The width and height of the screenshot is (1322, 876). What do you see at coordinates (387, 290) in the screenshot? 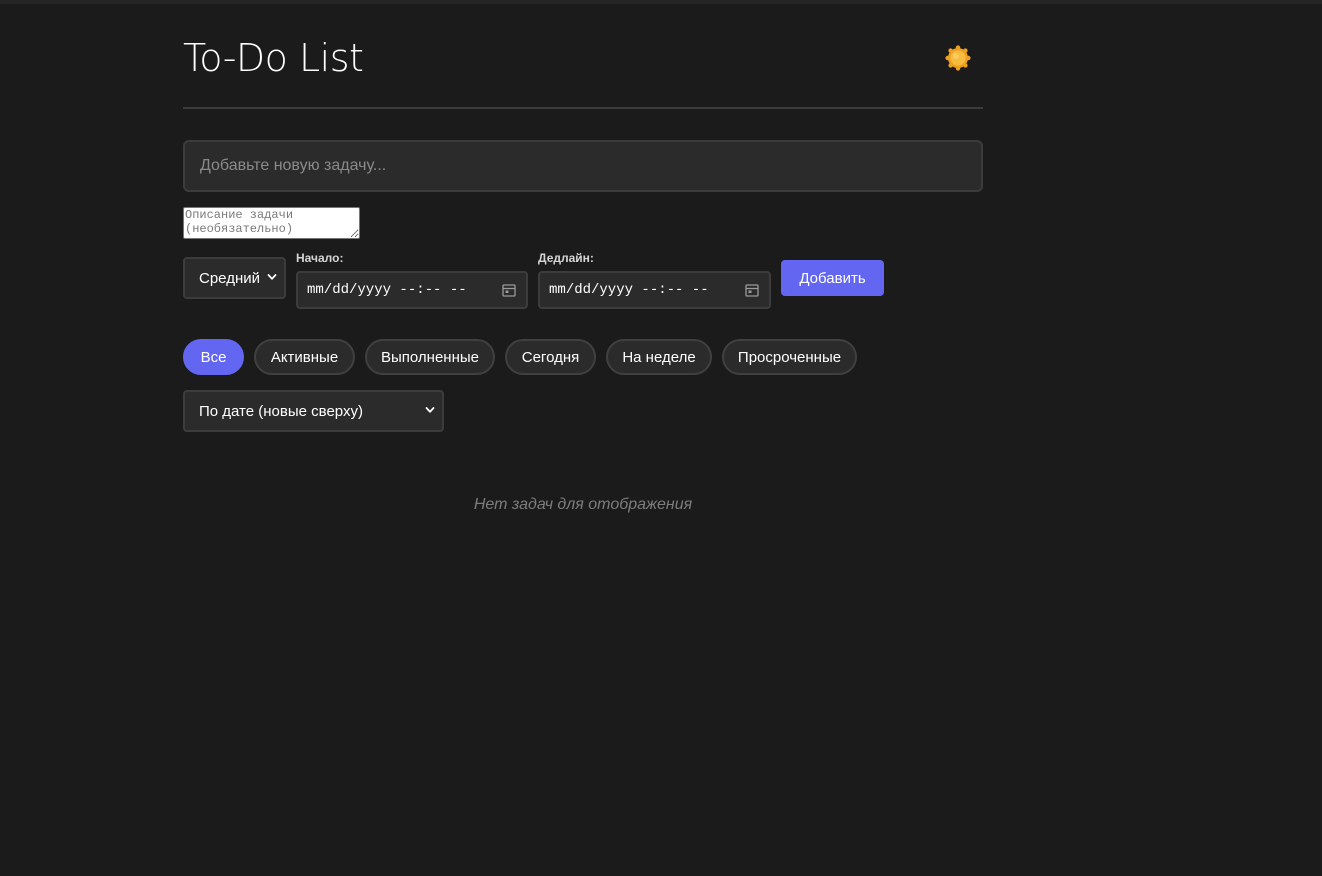
I see `start-datetime-placeholder: mm/dd/yyyy --:-- --` at bounding box center [387, 290].